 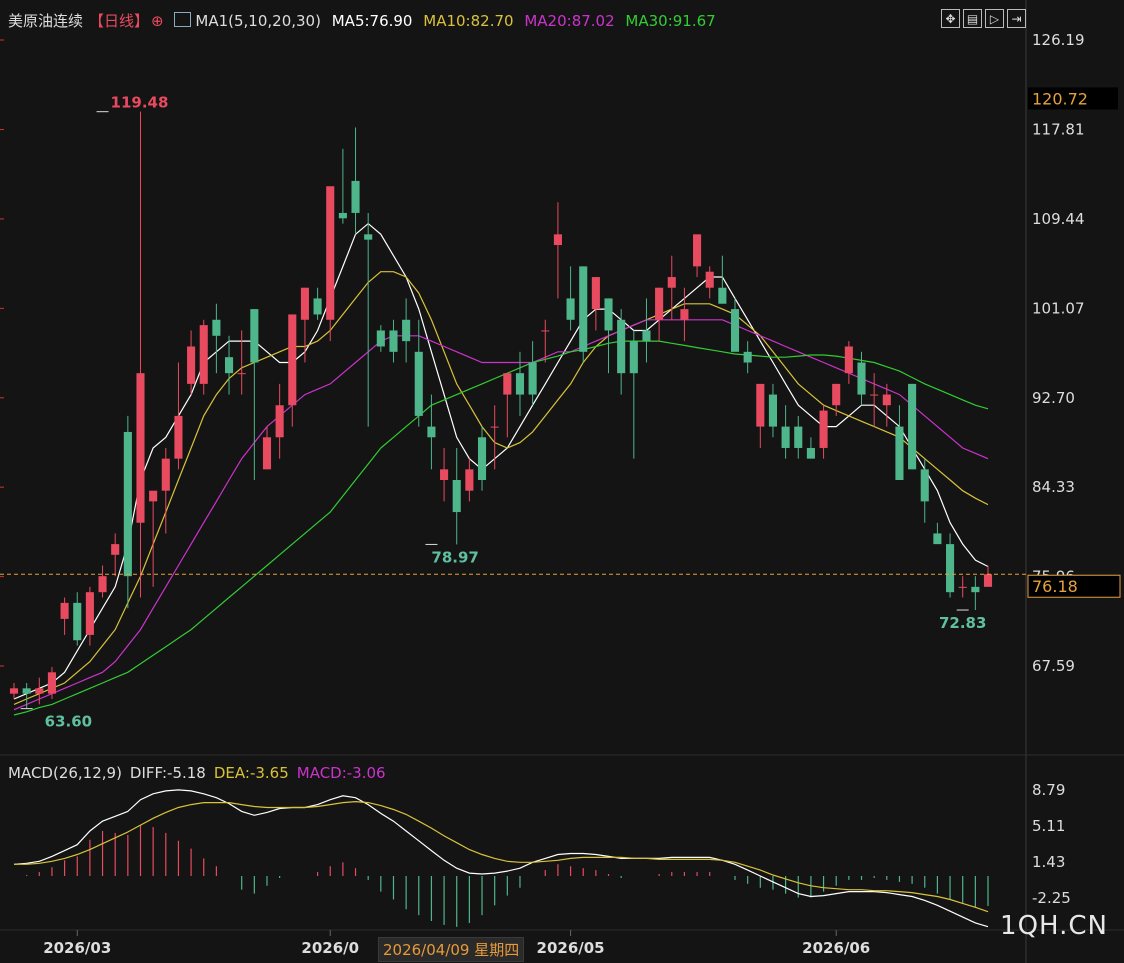 I want to click on low-annotation: 72.83, so click(x=962, y=623).